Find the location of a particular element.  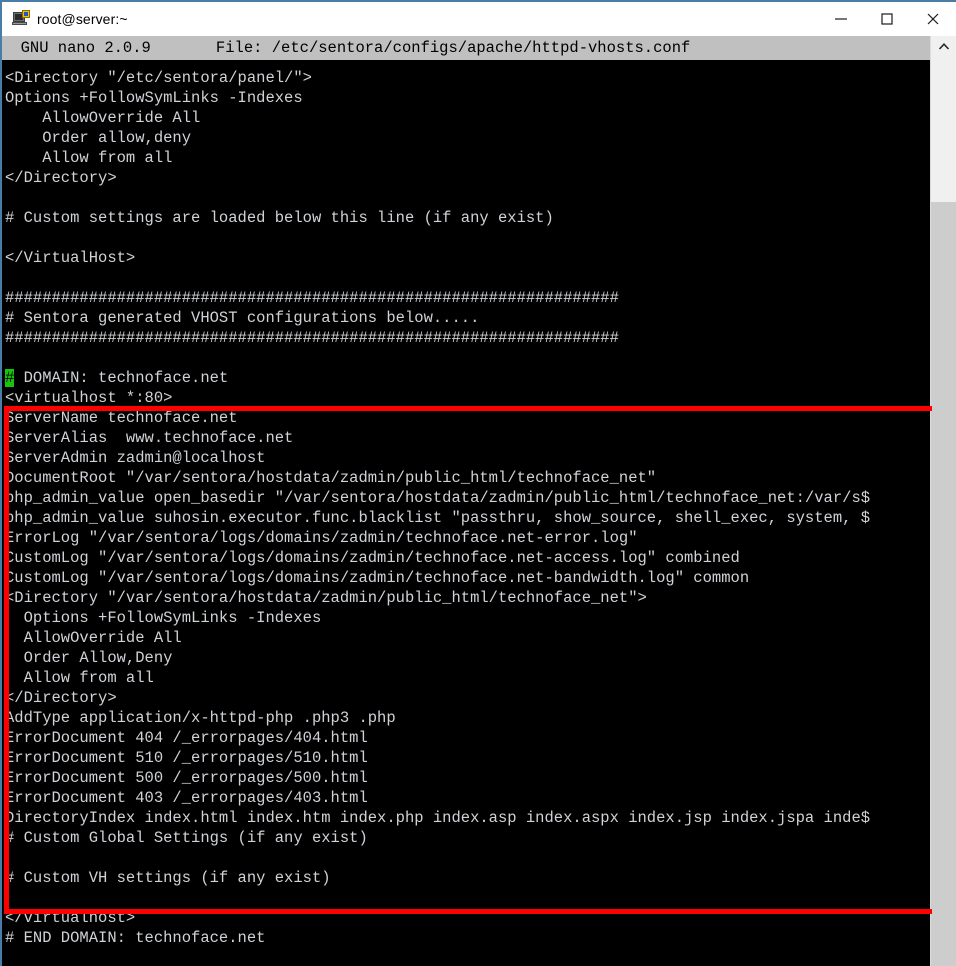

terminal-line: <Directory "/etc/sentora/panel/"> is located at coordinates (158, 78).